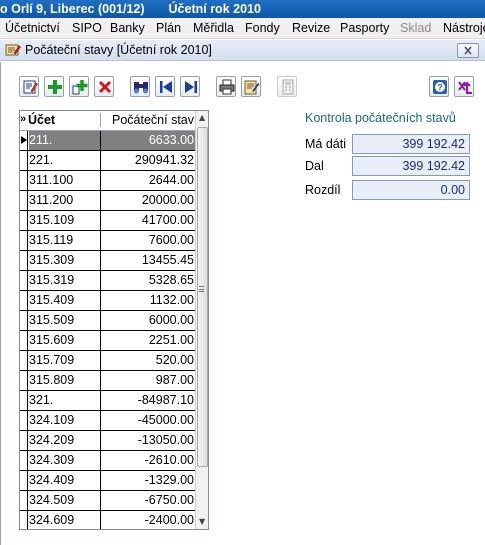 The image size is (485, 545). Describe the element at coordinates (325, 144) in the screenshot. I see `debit-label: Má dáti` at that location.